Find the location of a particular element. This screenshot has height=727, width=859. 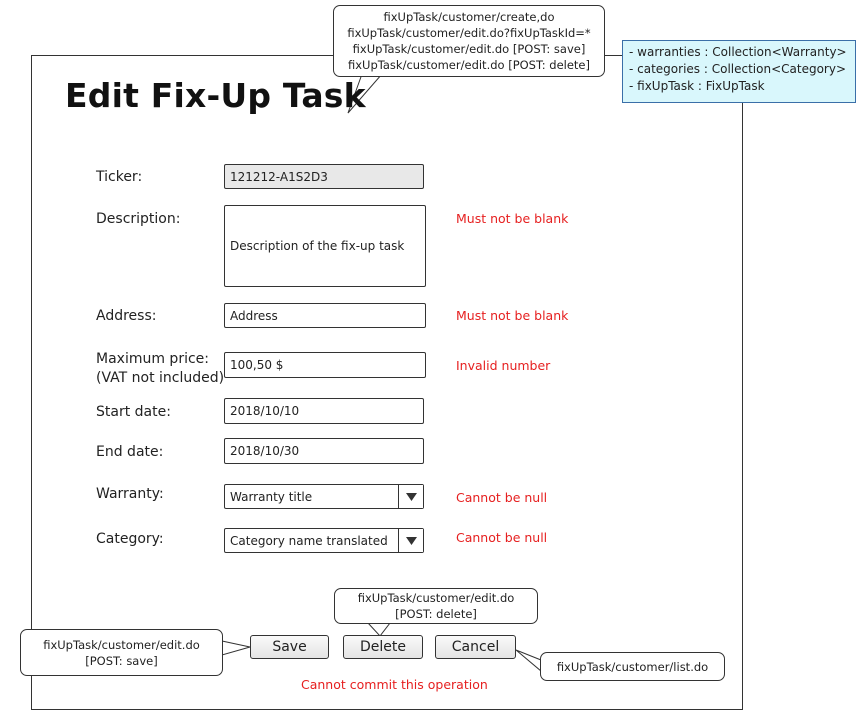

callout-line: fixUpTask/customer/edit.do [POST: save] is located at coordinates (469, 49).